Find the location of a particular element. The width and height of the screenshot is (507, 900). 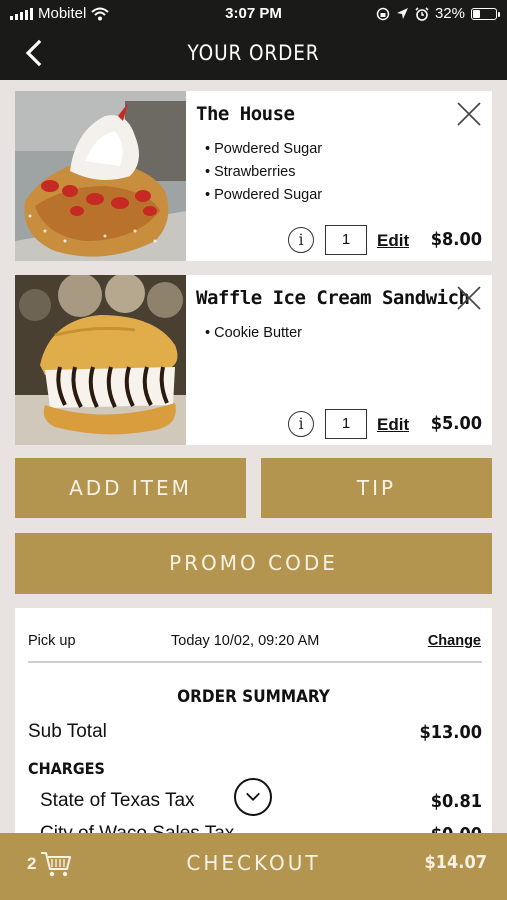

item-photo-waffle-ice-cream-sandwich is located at coordinates (100, 360).